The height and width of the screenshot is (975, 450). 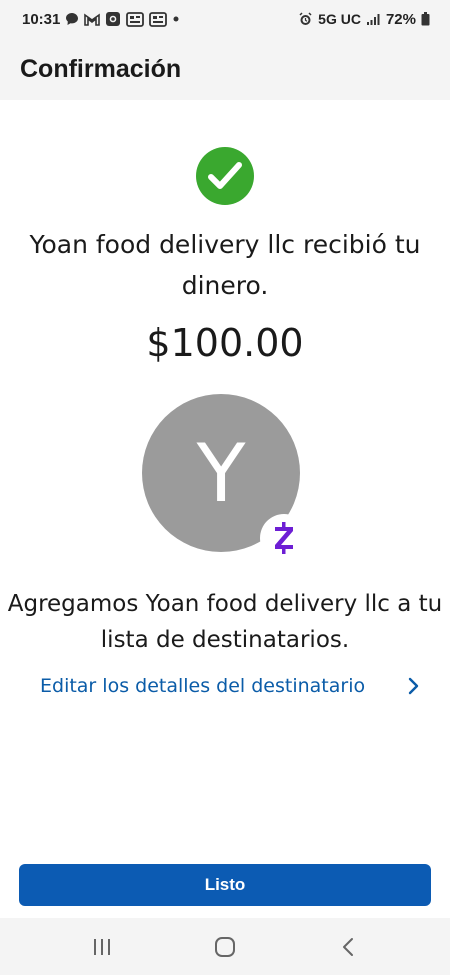 What do you see at coordinates (176, 19) in the screenshot?
I see `dot-icon` at bounding box center [176, 19].